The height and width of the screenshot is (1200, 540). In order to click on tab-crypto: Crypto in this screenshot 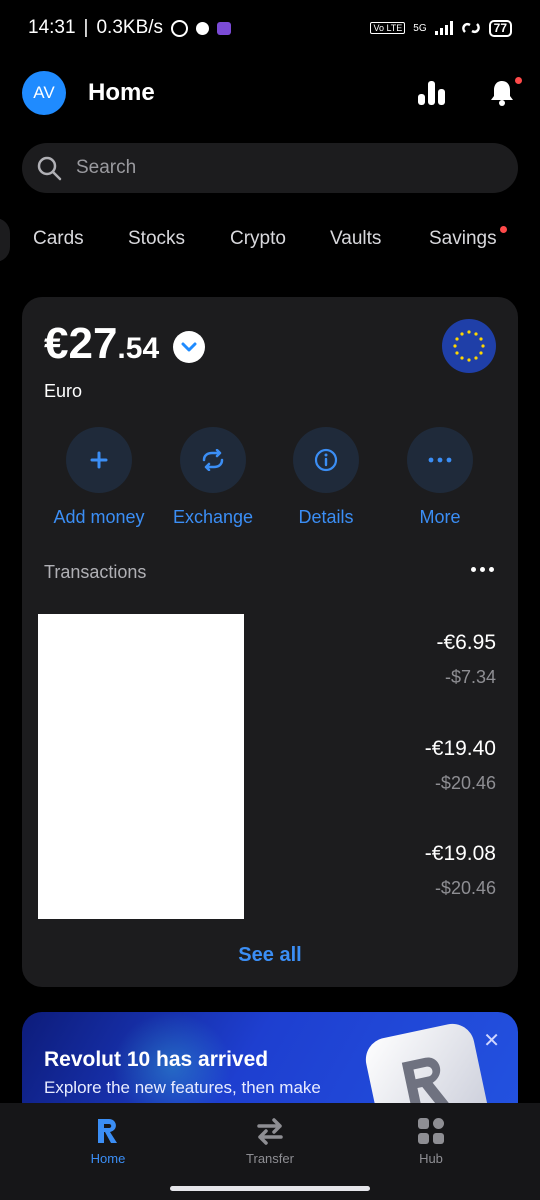, I will do `click(258, 239)`.